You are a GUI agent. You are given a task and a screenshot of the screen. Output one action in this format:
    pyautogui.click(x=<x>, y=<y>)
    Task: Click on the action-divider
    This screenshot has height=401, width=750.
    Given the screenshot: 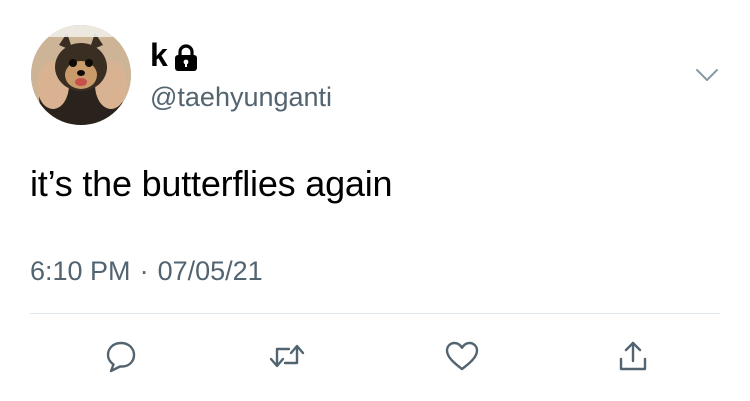 What is the action you would take?
    pyautogui.click(x=375, y=313)
    